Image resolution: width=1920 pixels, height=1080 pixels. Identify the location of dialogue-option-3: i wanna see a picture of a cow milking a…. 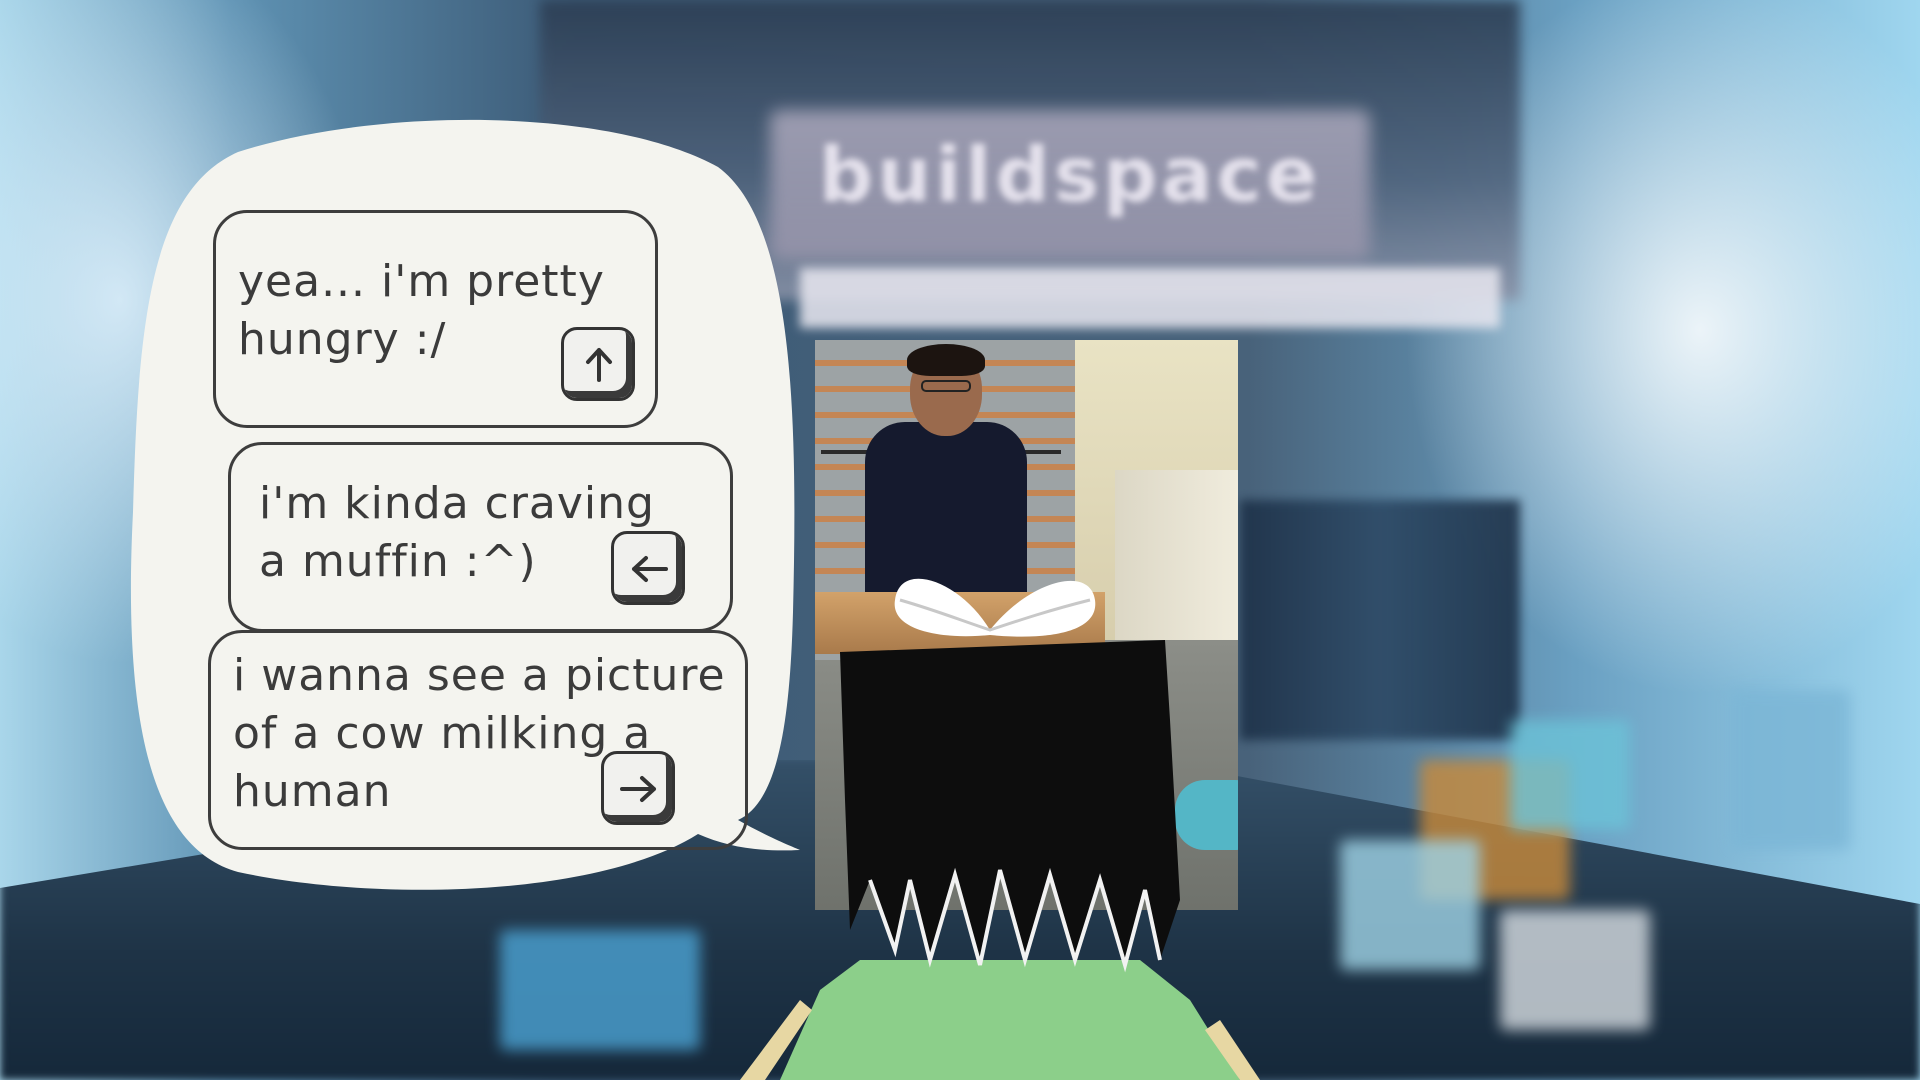
(478, 740).